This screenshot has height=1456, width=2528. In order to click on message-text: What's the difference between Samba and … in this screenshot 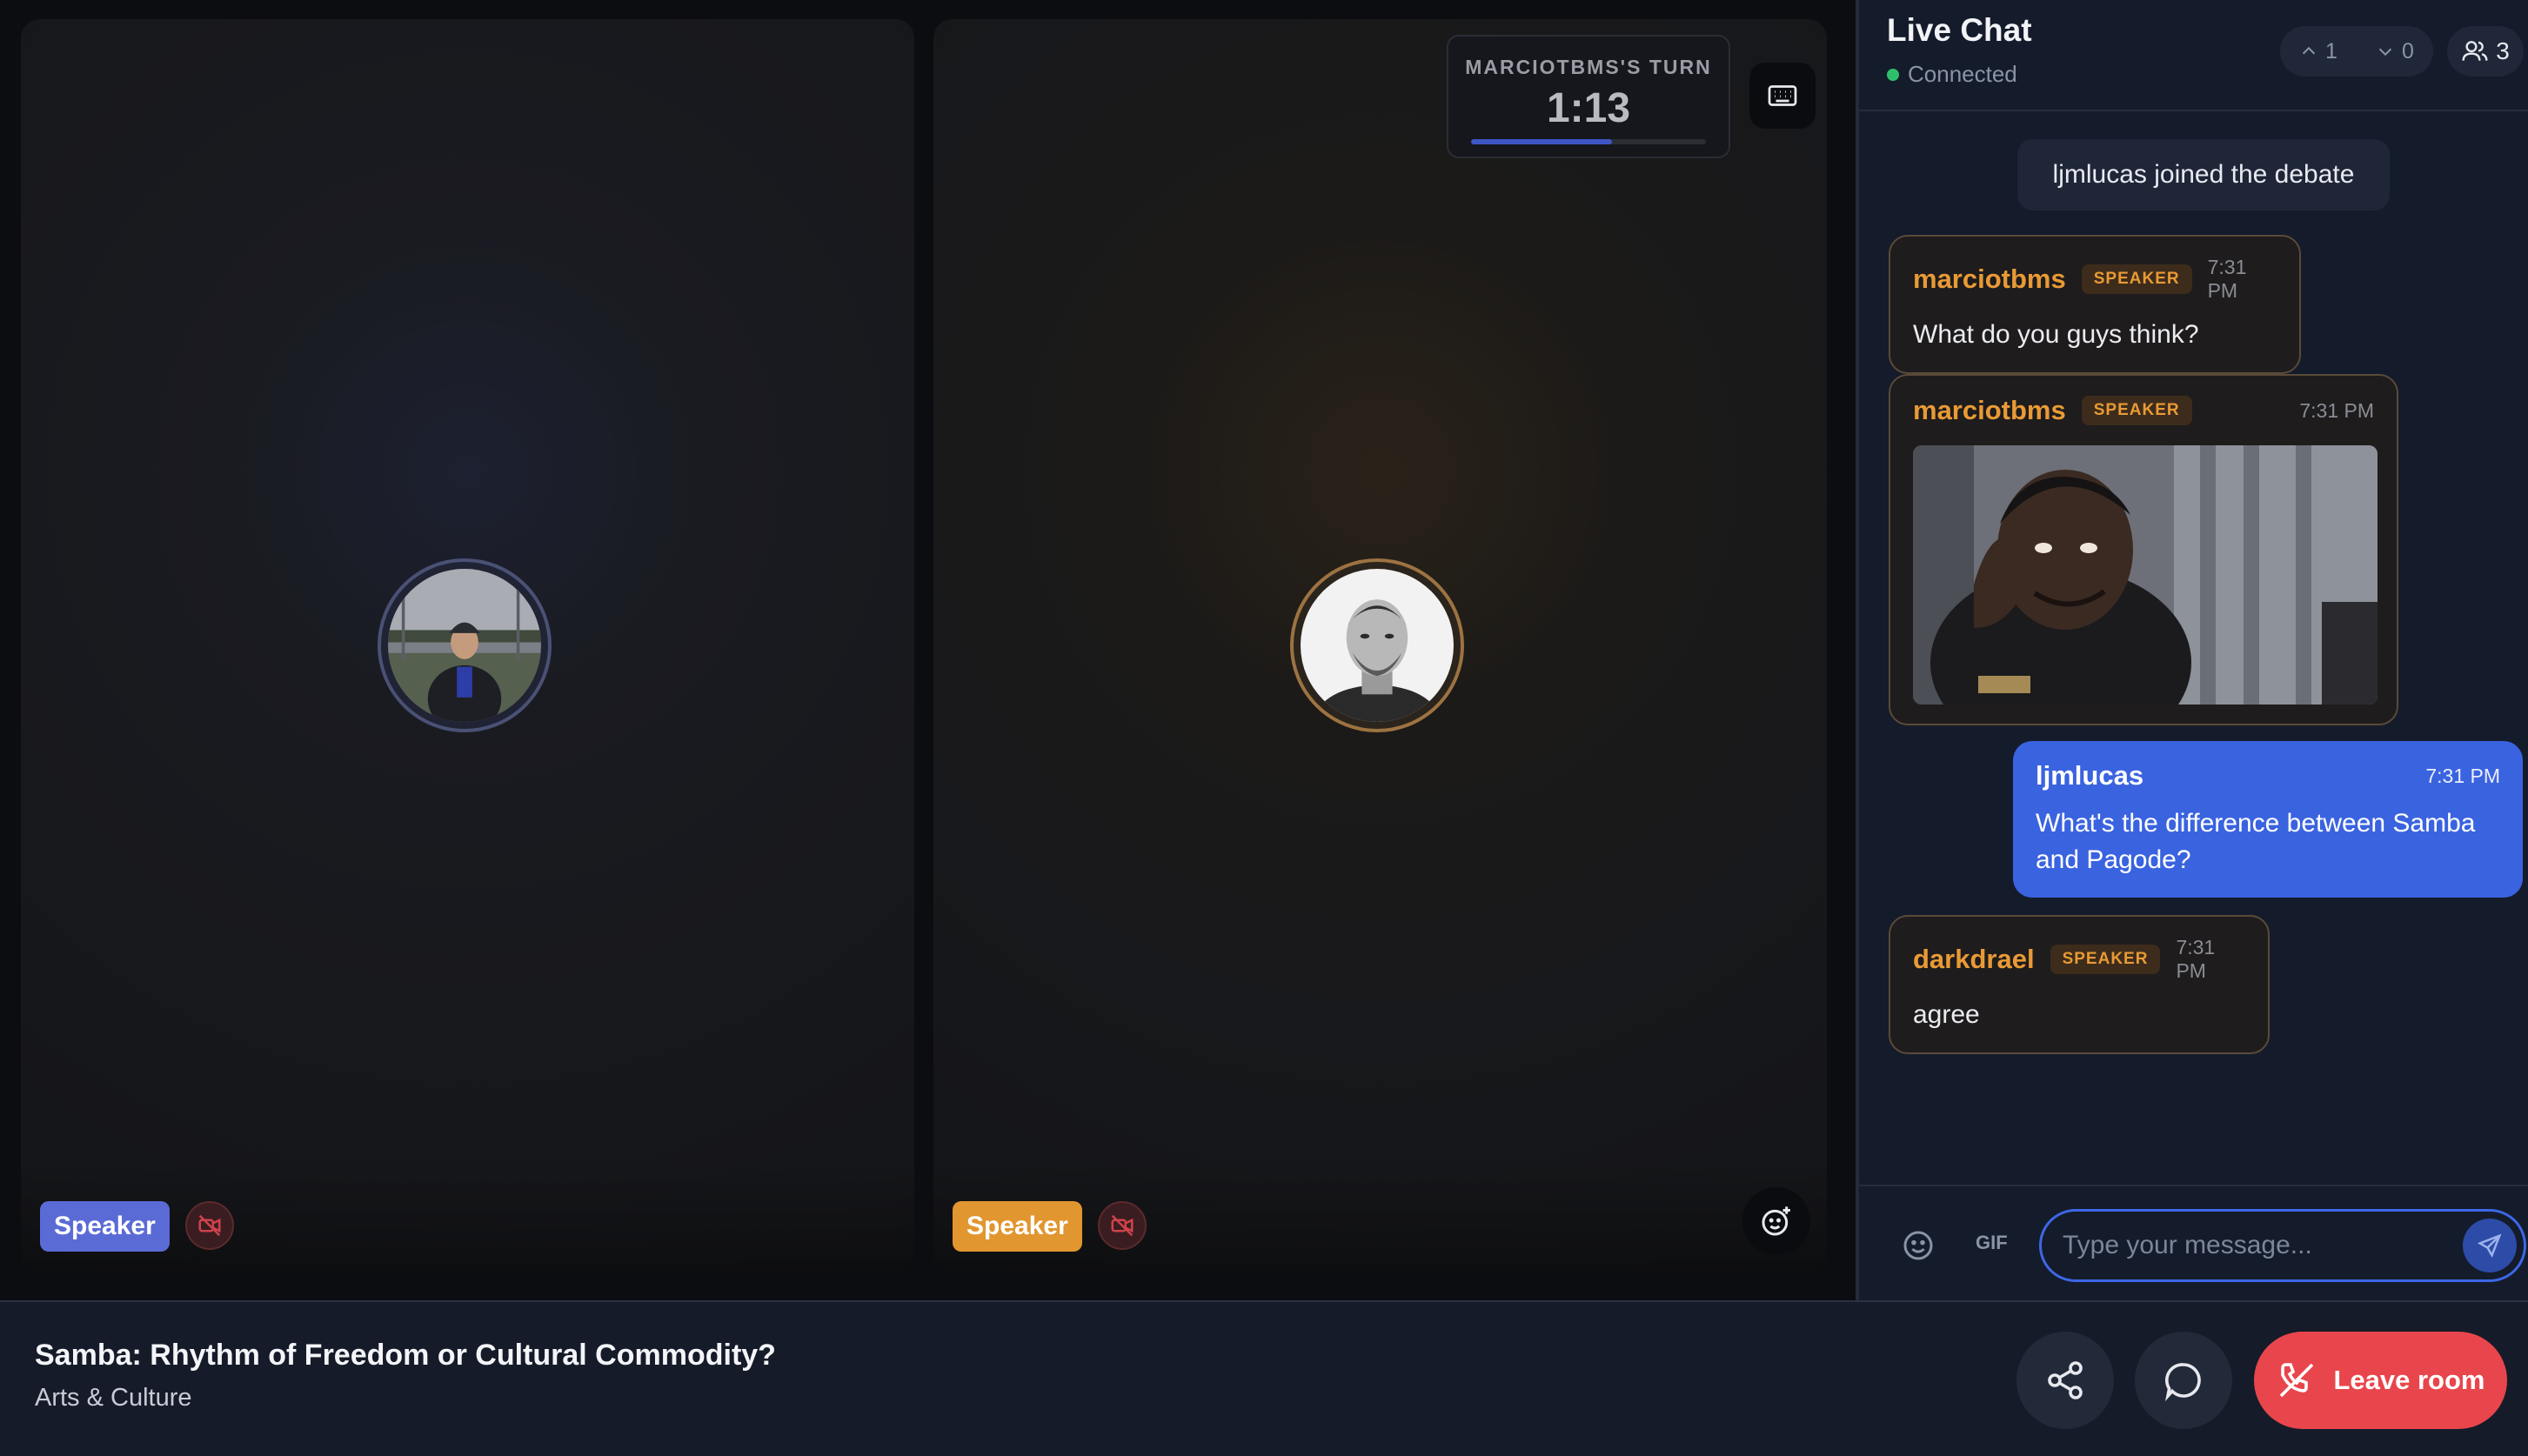, I will do `click(2256, 841)`.